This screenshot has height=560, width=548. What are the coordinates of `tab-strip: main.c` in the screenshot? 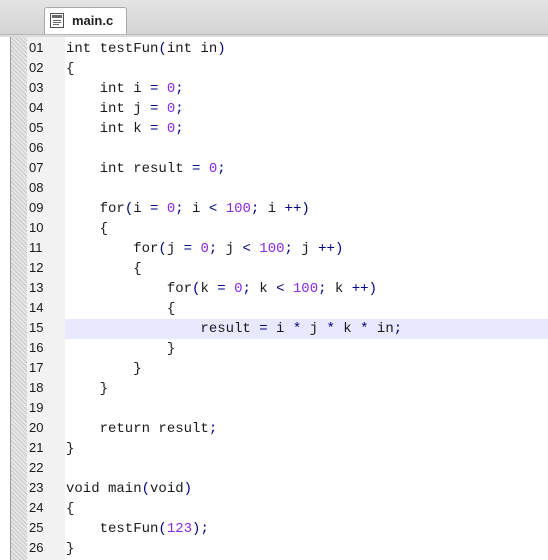 It's located at (274, 17).